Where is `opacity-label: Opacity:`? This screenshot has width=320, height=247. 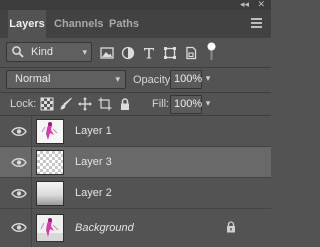 opacity-label: Opacity: is located at coordinates (153, 80).